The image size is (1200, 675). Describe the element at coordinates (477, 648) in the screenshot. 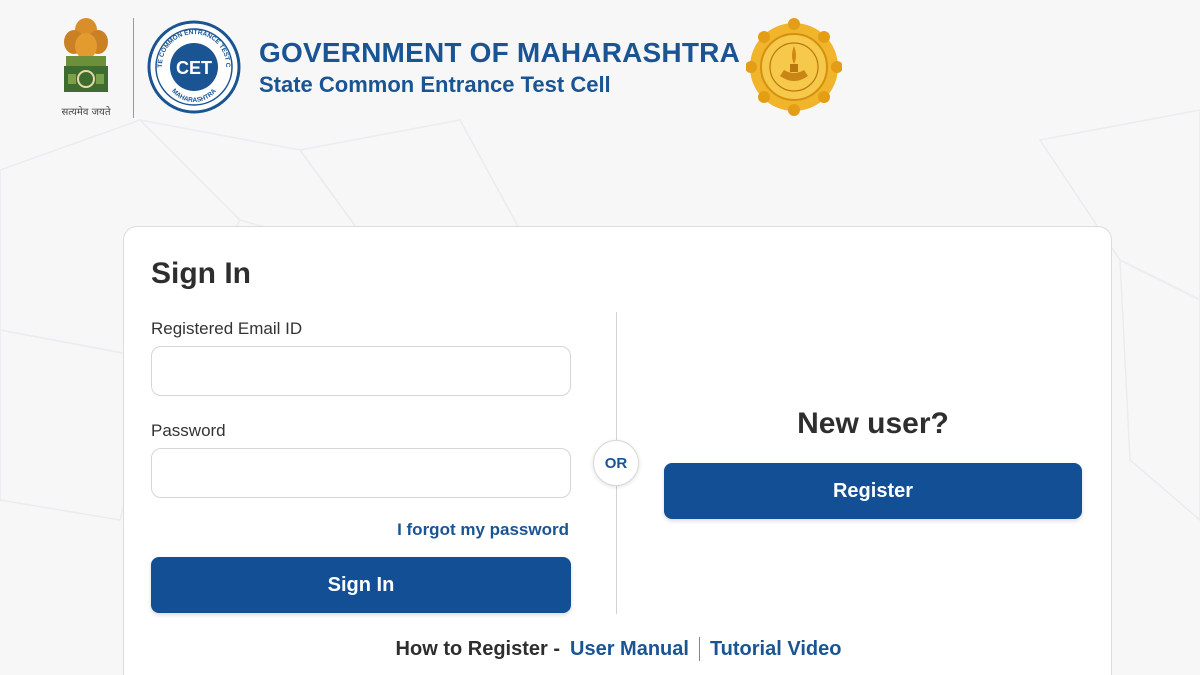

I see `how-to-register-text: How to Register -` at that location.